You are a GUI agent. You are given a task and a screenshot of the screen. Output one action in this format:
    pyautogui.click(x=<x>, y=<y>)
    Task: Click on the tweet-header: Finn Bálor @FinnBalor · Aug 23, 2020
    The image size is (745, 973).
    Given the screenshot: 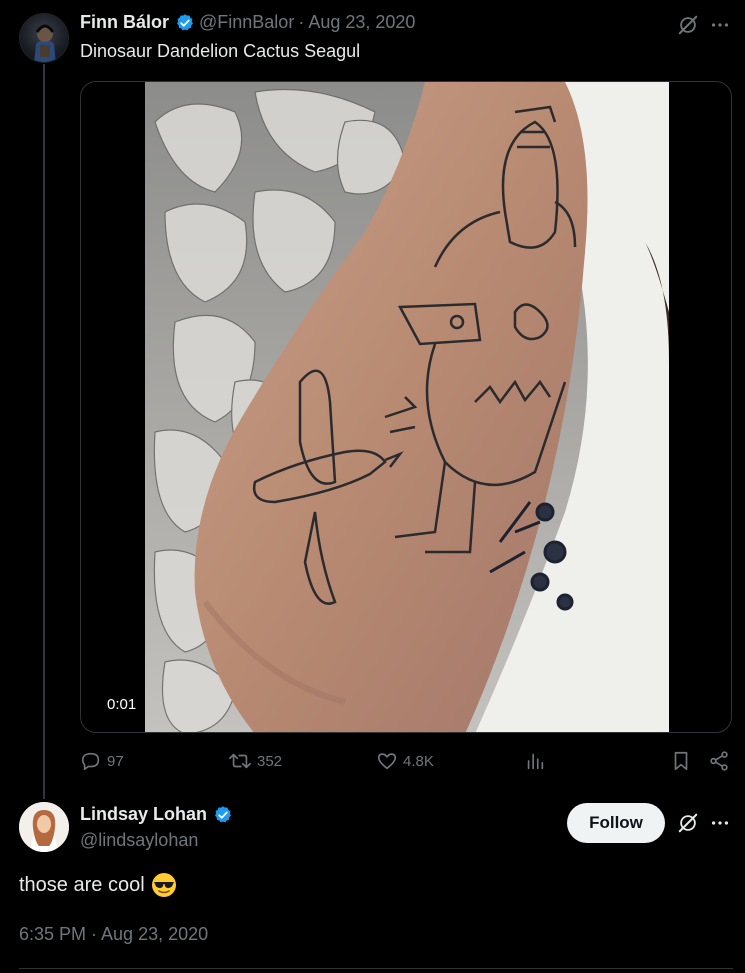 What is the action you would take?
    pyautogui.click(x=247, y=22)
    